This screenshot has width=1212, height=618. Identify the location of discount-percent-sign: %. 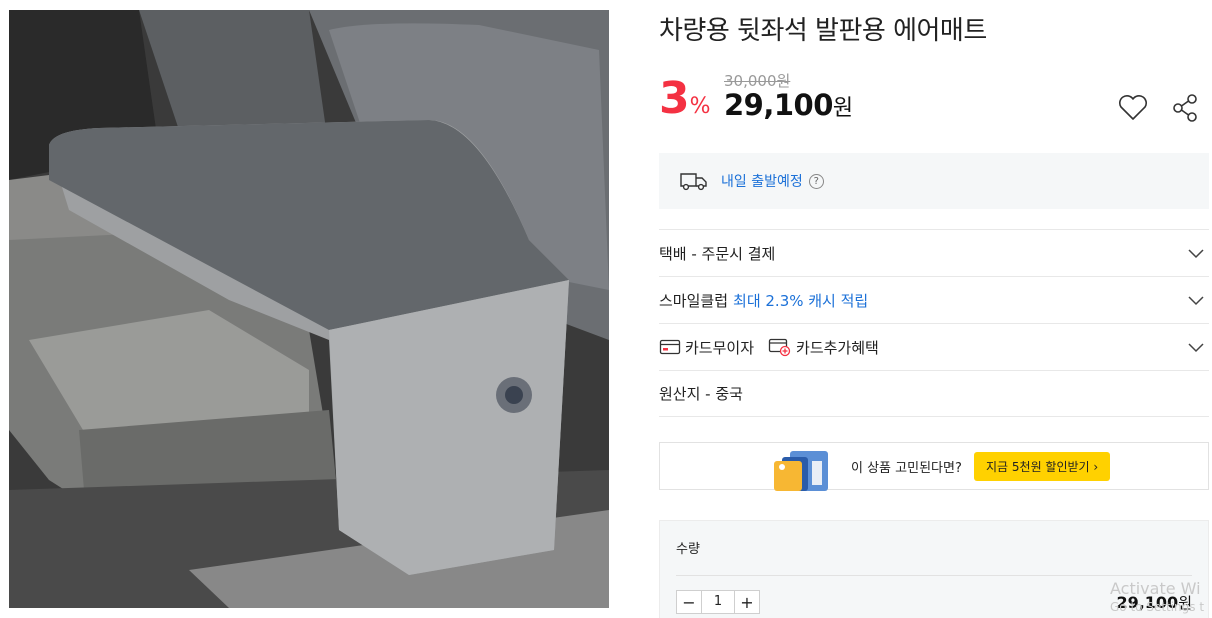
(700, 106).